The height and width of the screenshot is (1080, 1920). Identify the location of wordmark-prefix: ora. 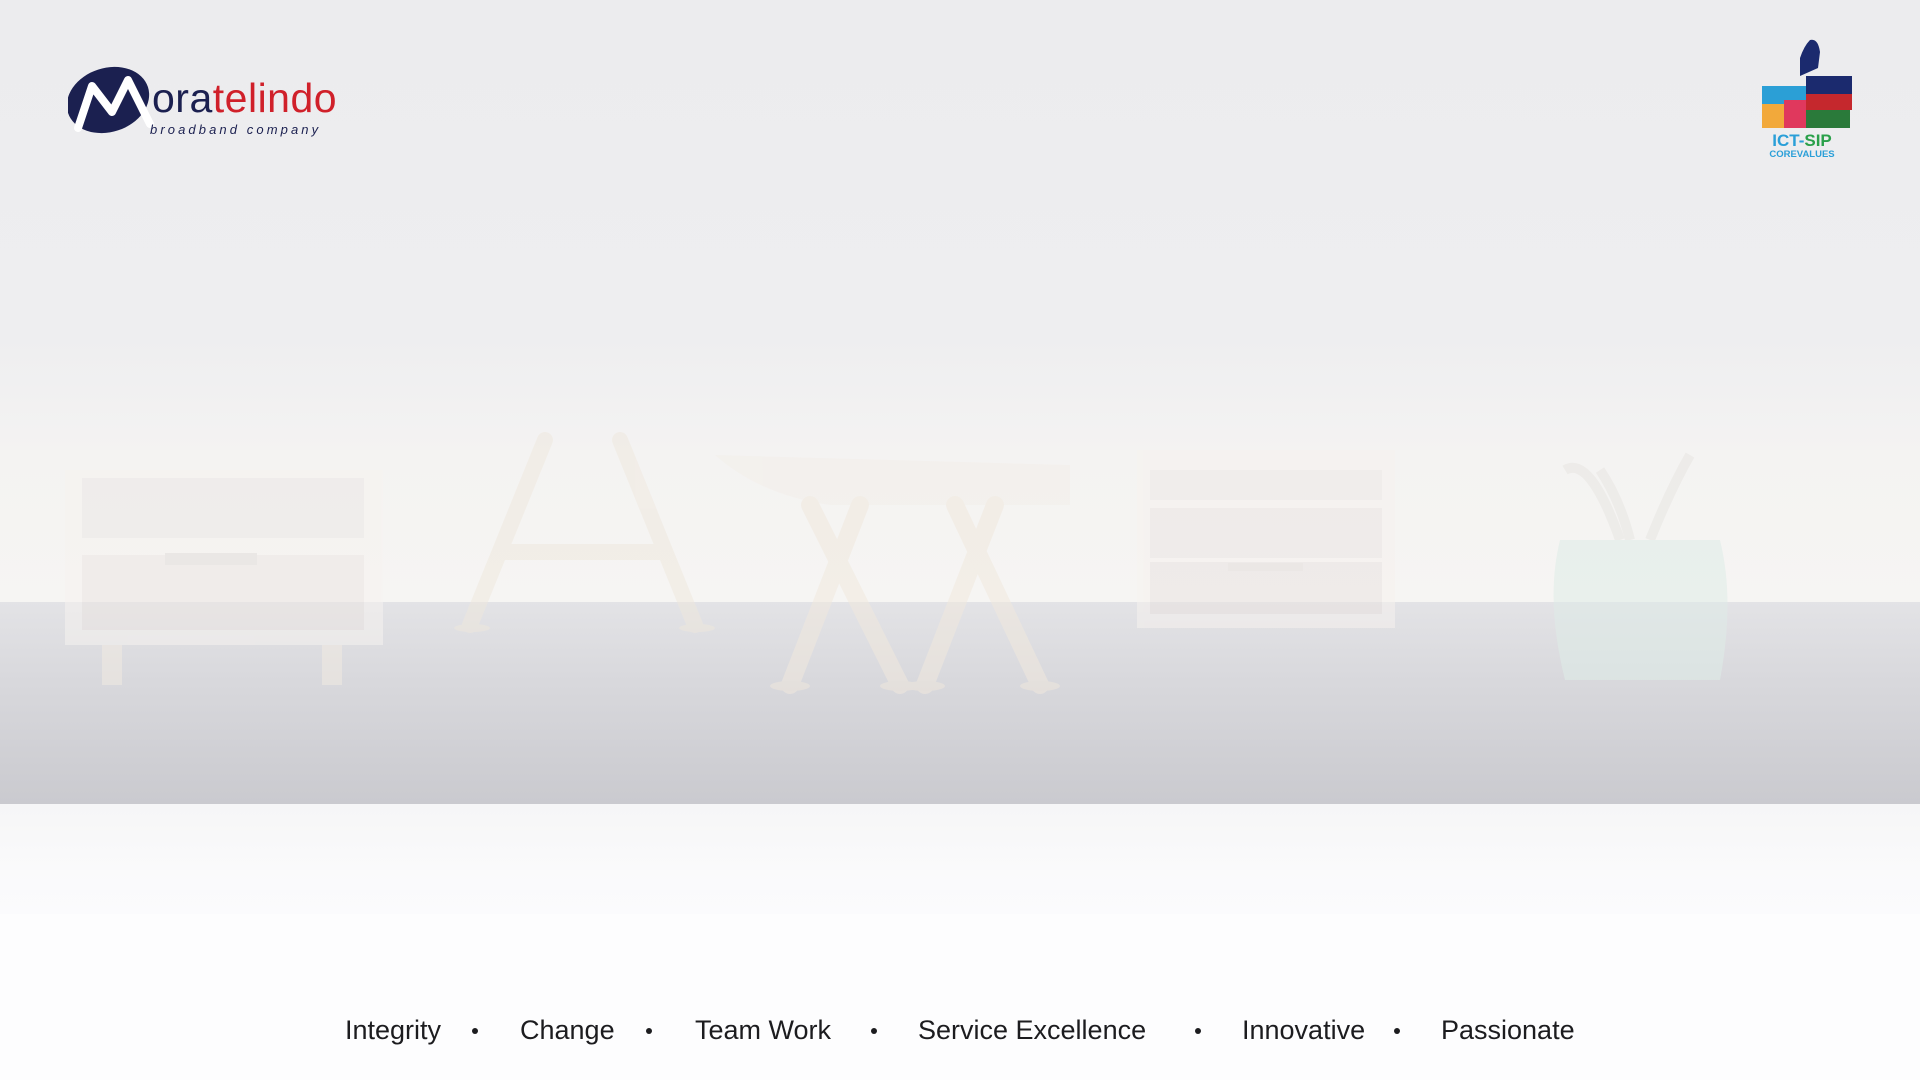
(182, 98).